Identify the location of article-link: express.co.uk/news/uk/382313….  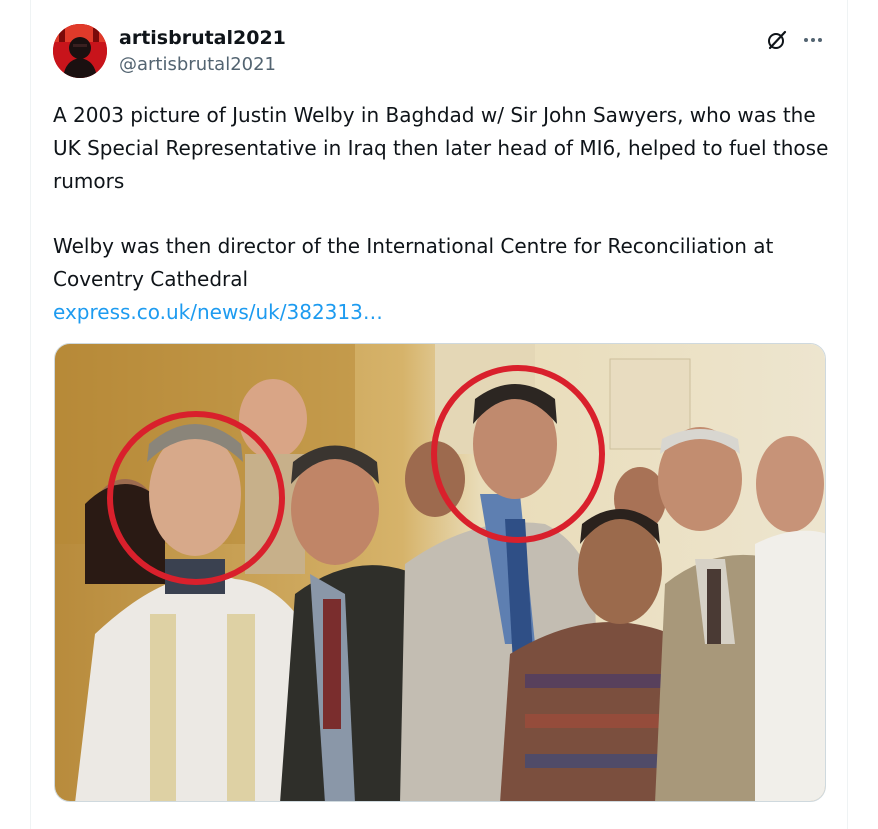
(218, 312).